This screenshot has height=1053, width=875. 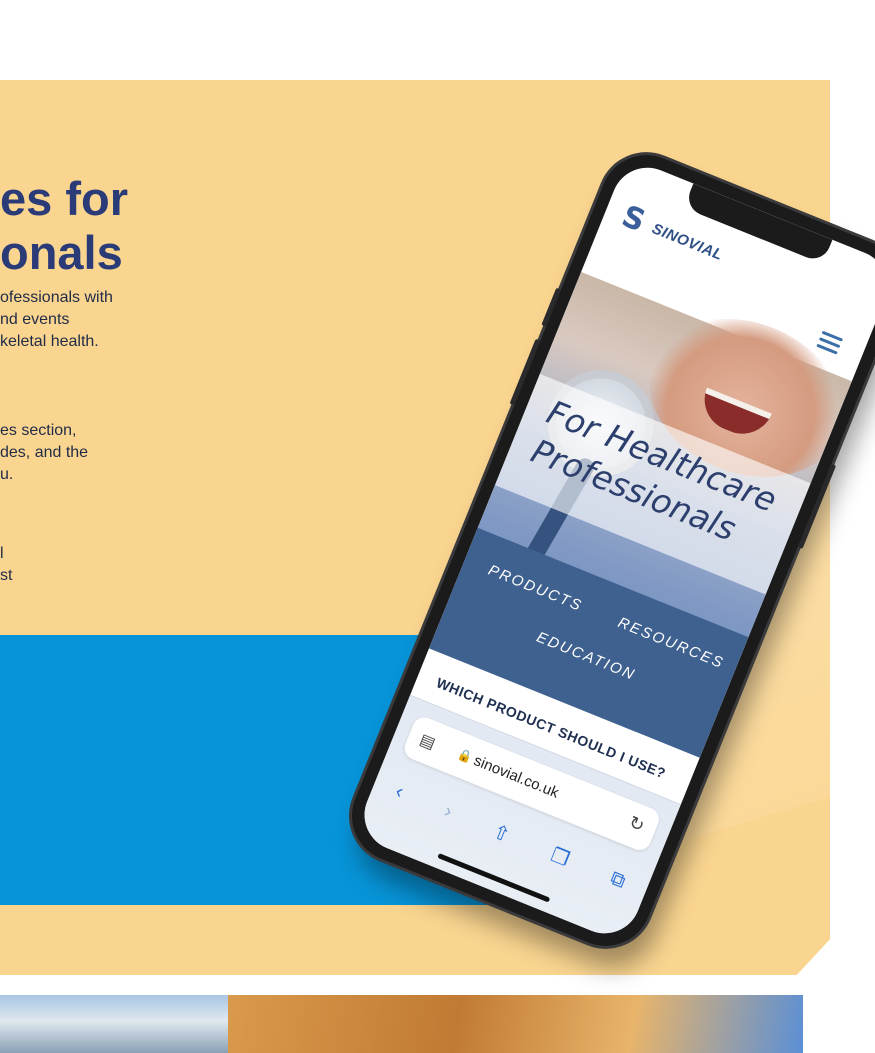 I want to click on paragraph-line: des, and the, so click(x=44, y=452).